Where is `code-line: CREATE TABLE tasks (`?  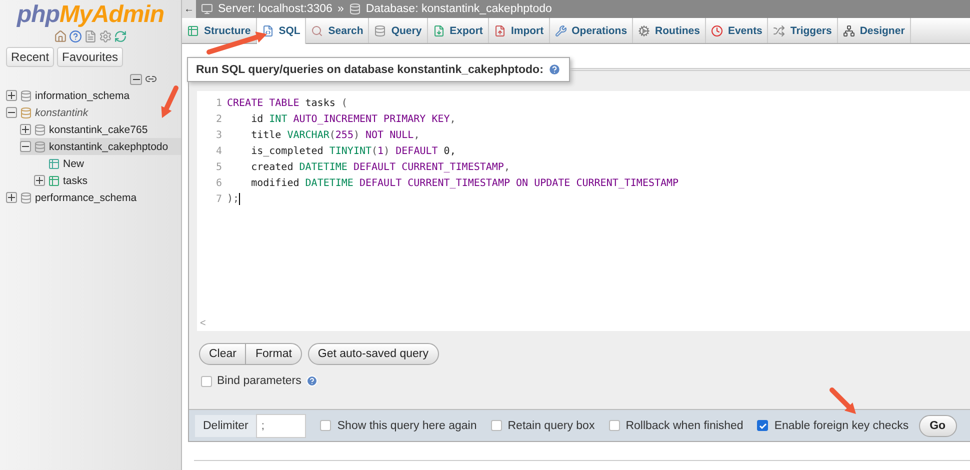 code-line: CREATE TABLE tasks ( is located at coordinates (287, 103).